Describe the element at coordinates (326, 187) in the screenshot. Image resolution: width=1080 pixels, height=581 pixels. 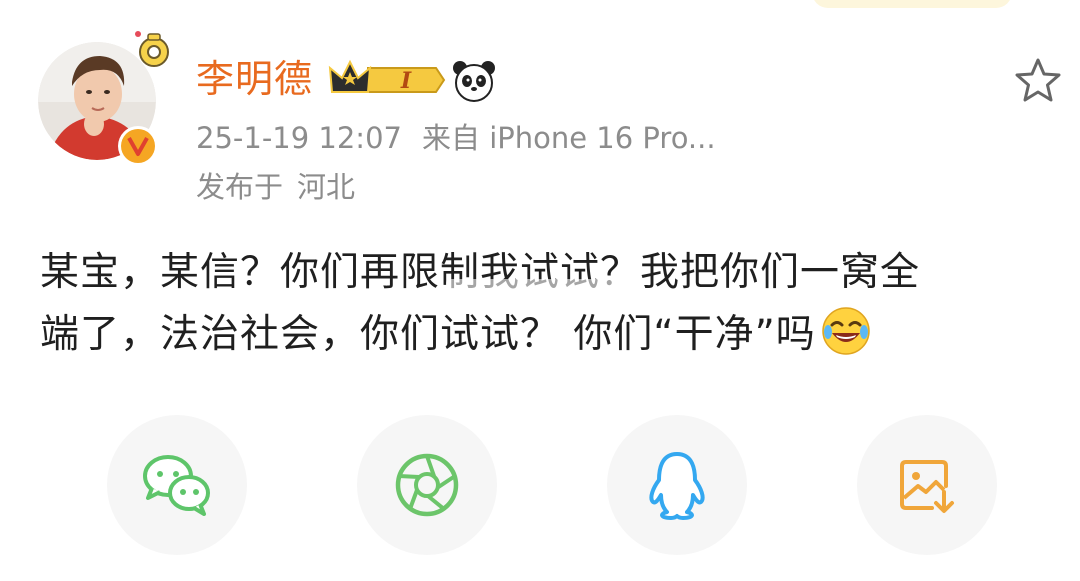
I see `location-value: 河北` at that location.